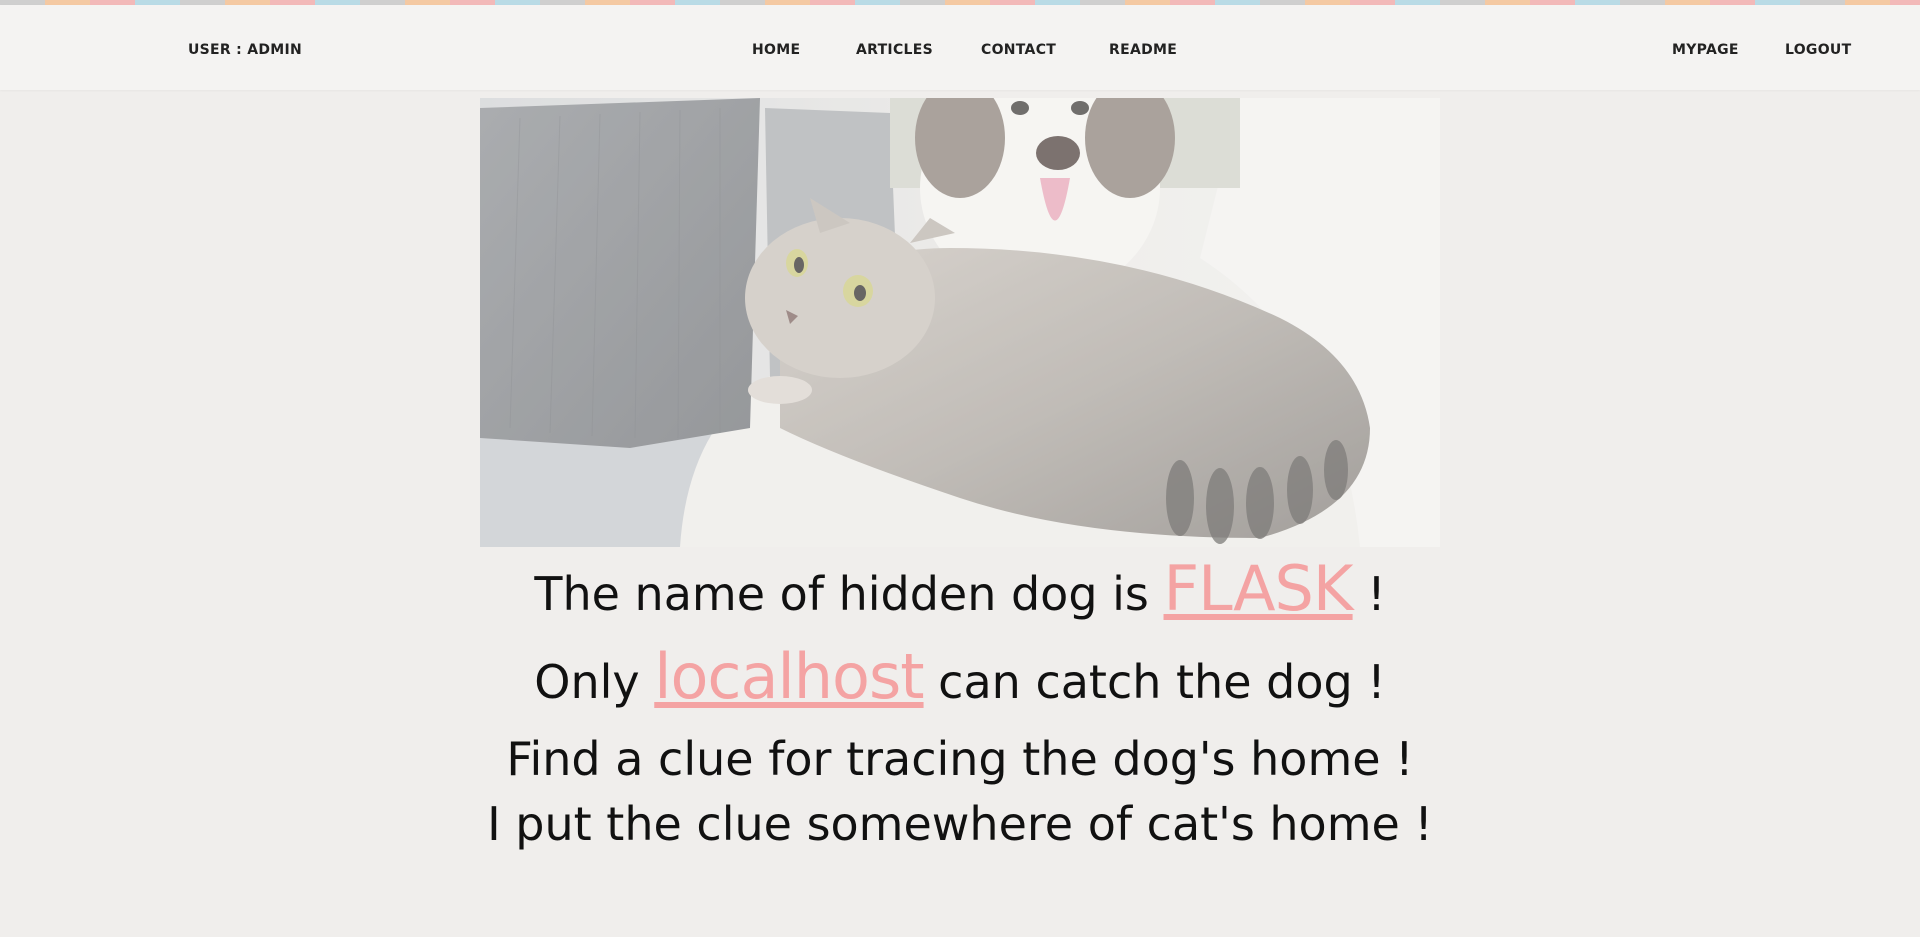 This screenshot has height=937, width=1920. I want to click on hint-line-2: Only localhost can catch the dog !, so click(960, 676).